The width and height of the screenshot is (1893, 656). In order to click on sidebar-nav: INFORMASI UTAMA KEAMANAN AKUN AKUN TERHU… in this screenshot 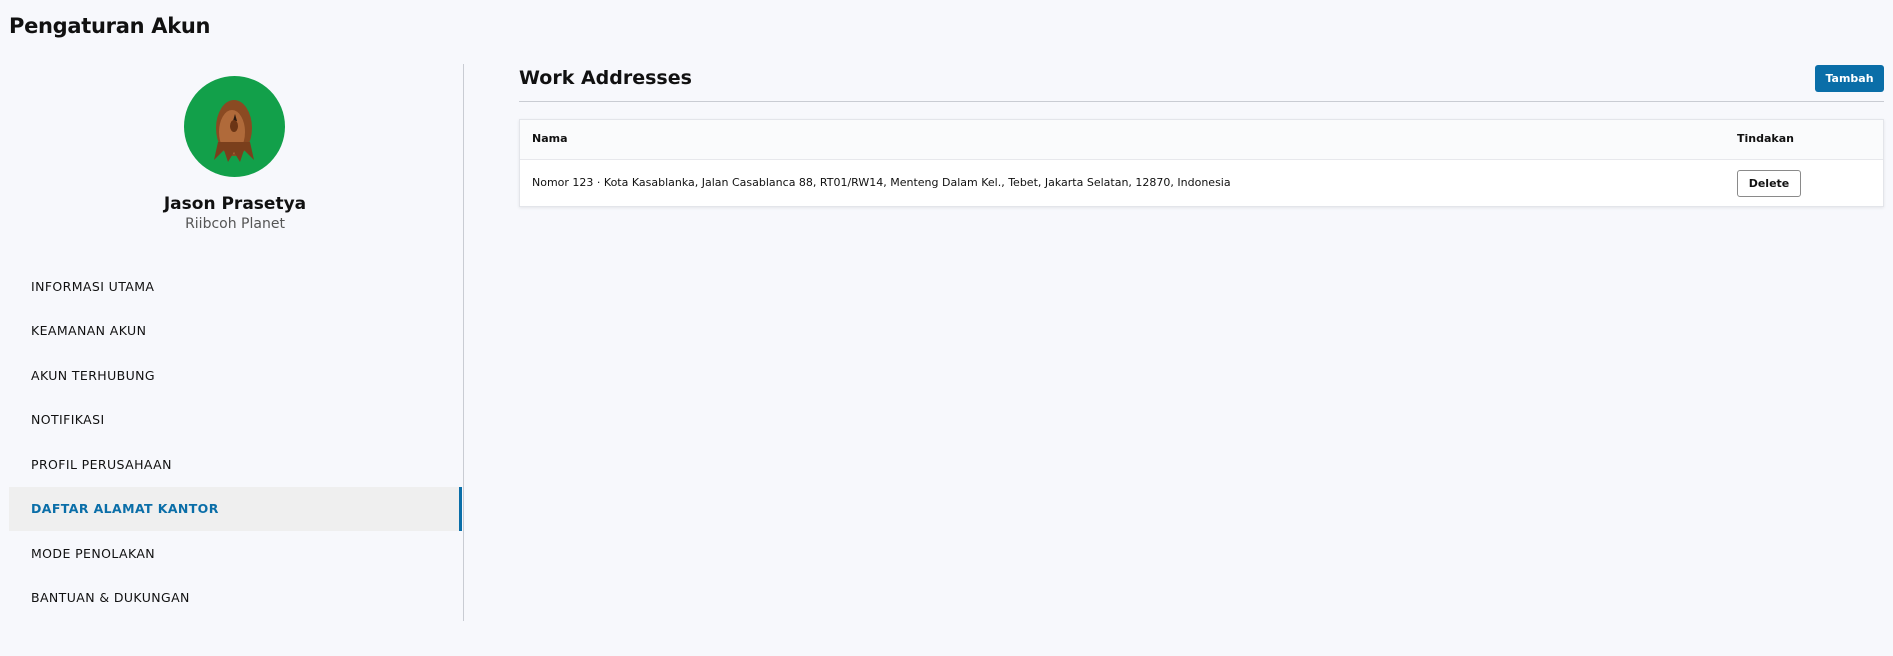, I will do `click(235, 442)`.